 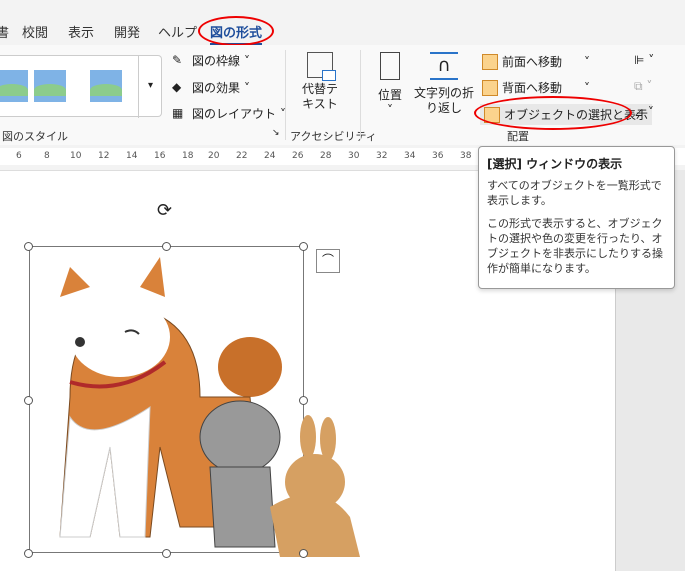 What do you see at coordinates (177, 59) in the screenshot?
I see `pen-icon: ✎` at bounding box center [177, 59].